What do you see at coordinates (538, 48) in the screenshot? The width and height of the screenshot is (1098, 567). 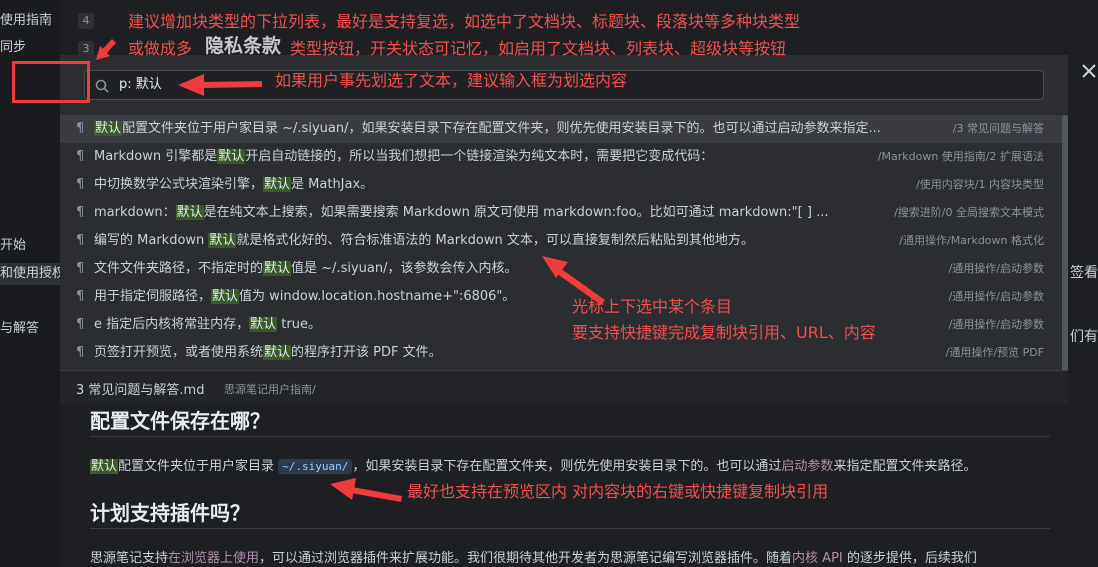 I see `text: 类型按钮，开关状态可记忆，如启用了文档块、列表块、超级块等按钮` at bounding box center [538, 48].